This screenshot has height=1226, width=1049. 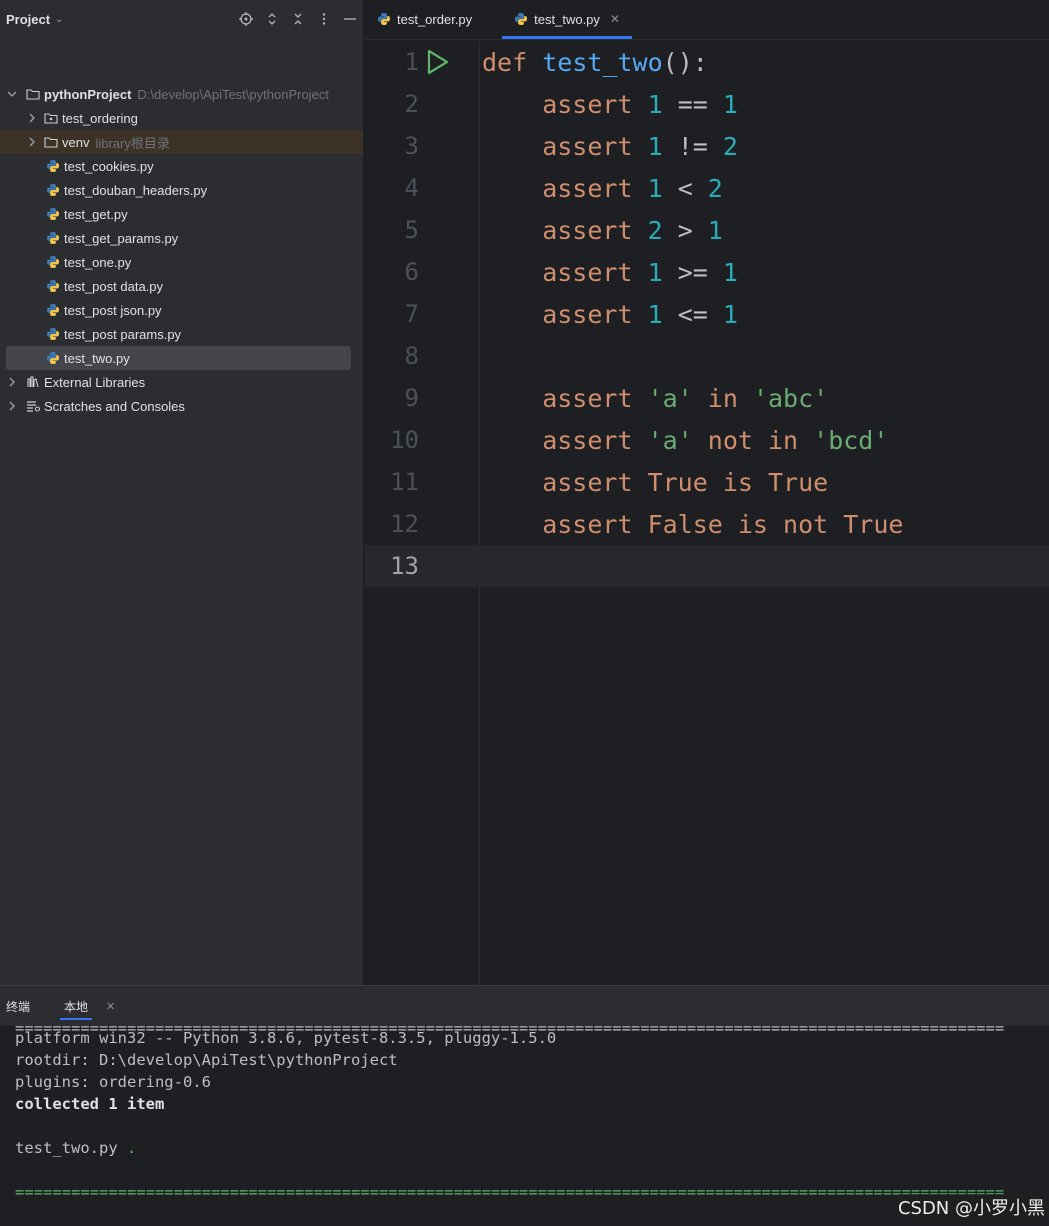 What do you see at coordinates (33, 406) in the screenshot?
I see `scratches-icon` at bounding box center [33, 406].